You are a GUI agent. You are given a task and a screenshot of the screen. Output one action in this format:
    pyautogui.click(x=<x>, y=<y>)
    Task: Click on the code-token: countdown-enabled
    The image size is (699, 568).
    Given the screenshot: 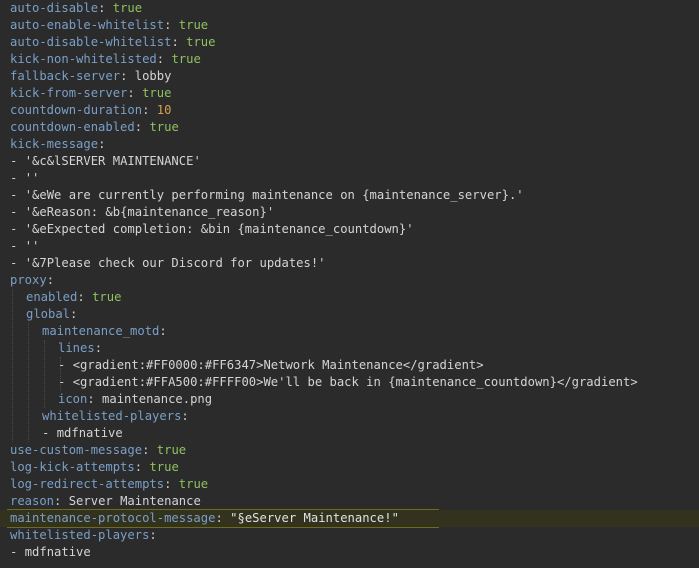 What is the action you would take?
    pyautogui.click(x=72, y=127)
    